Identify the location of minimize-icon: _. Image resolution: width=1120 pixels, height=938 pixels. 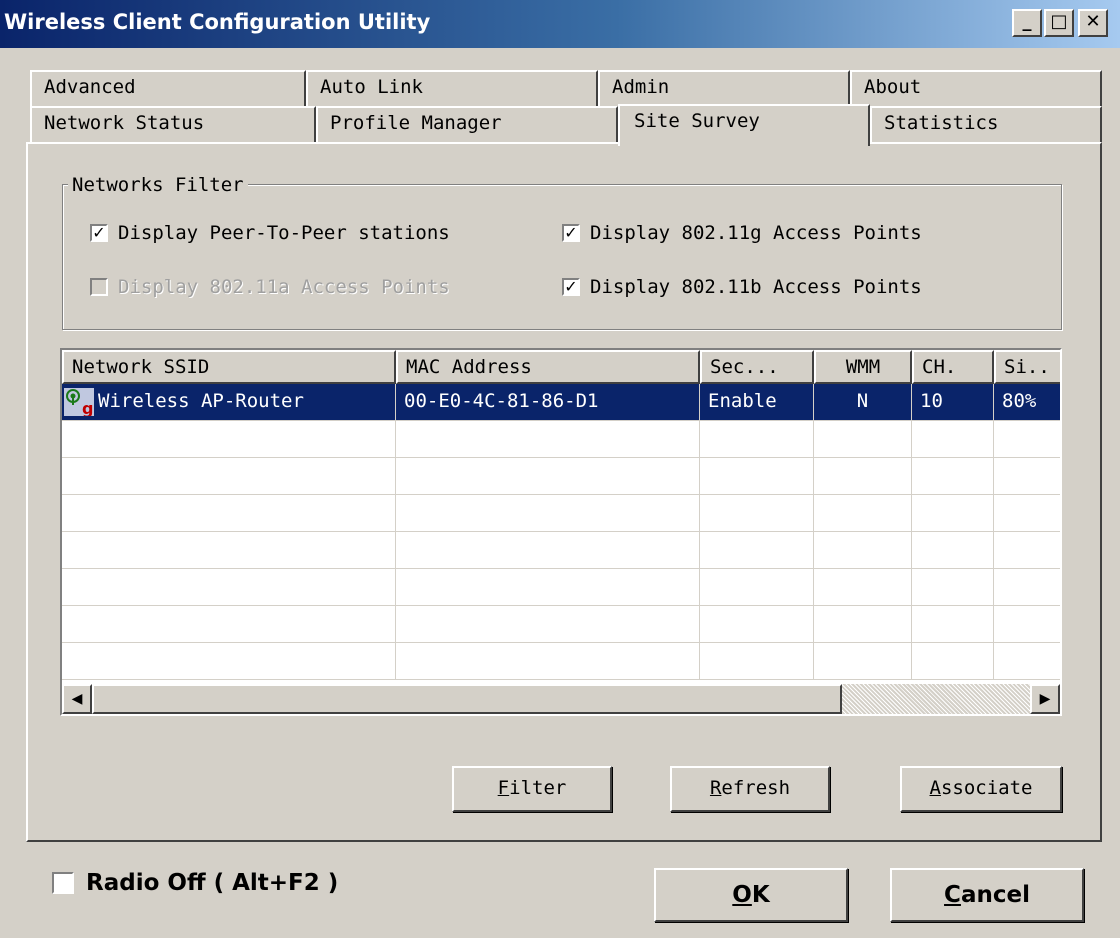
(1027, 21).